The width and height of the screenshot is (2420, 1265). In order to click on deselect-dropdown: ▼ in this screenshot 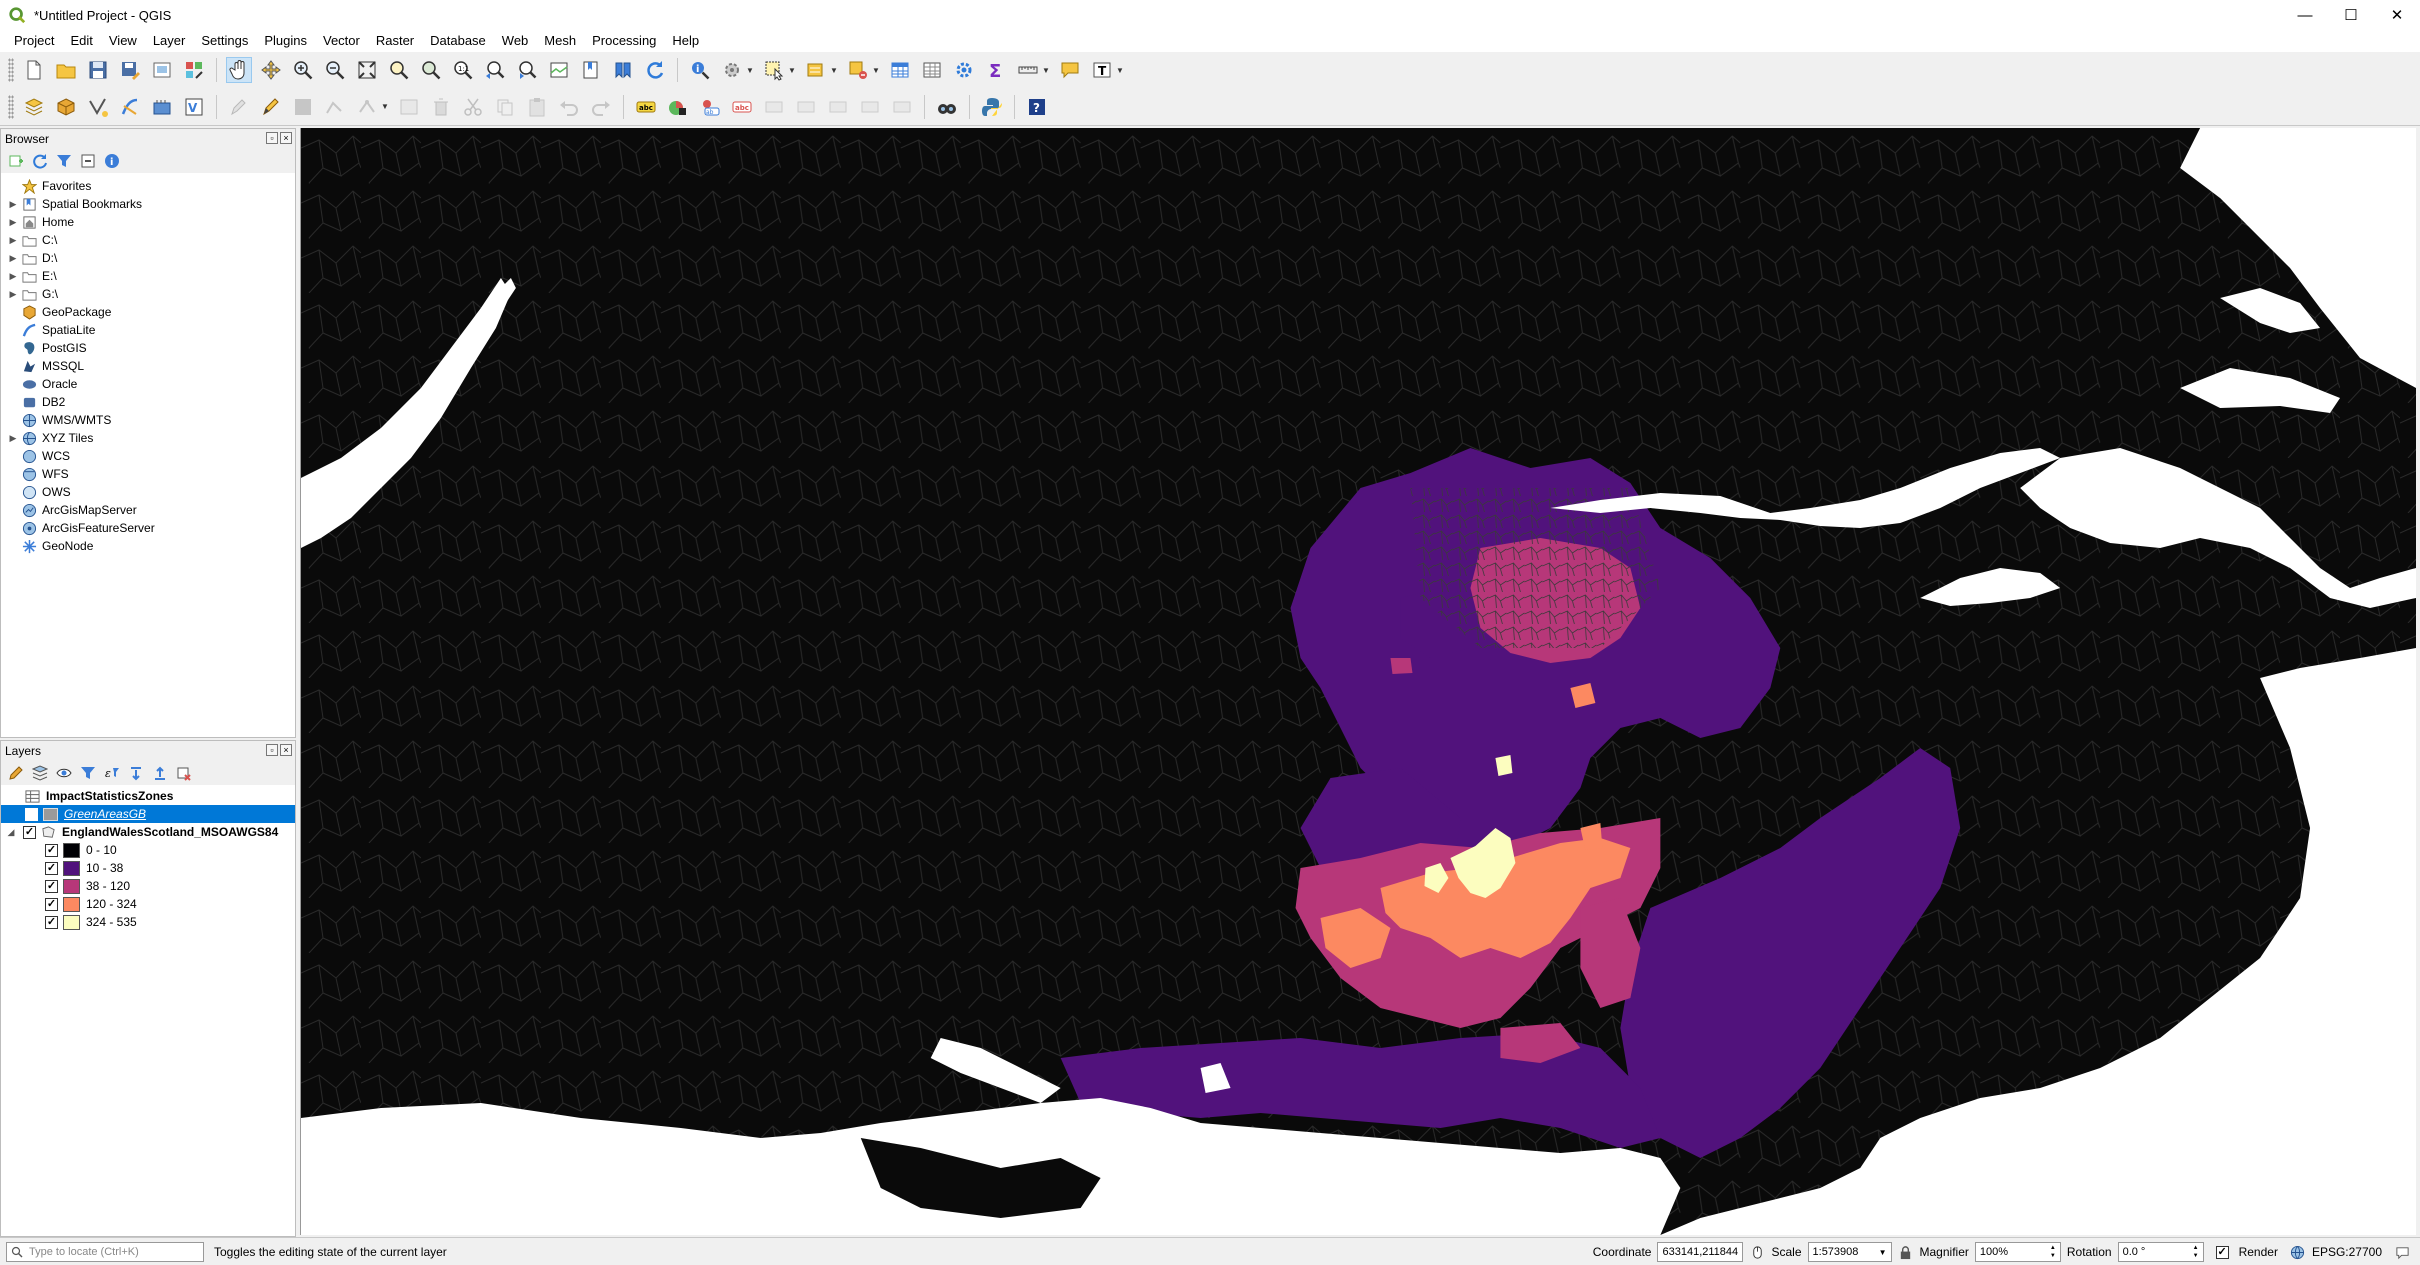, I will do `click(876, 70)`.